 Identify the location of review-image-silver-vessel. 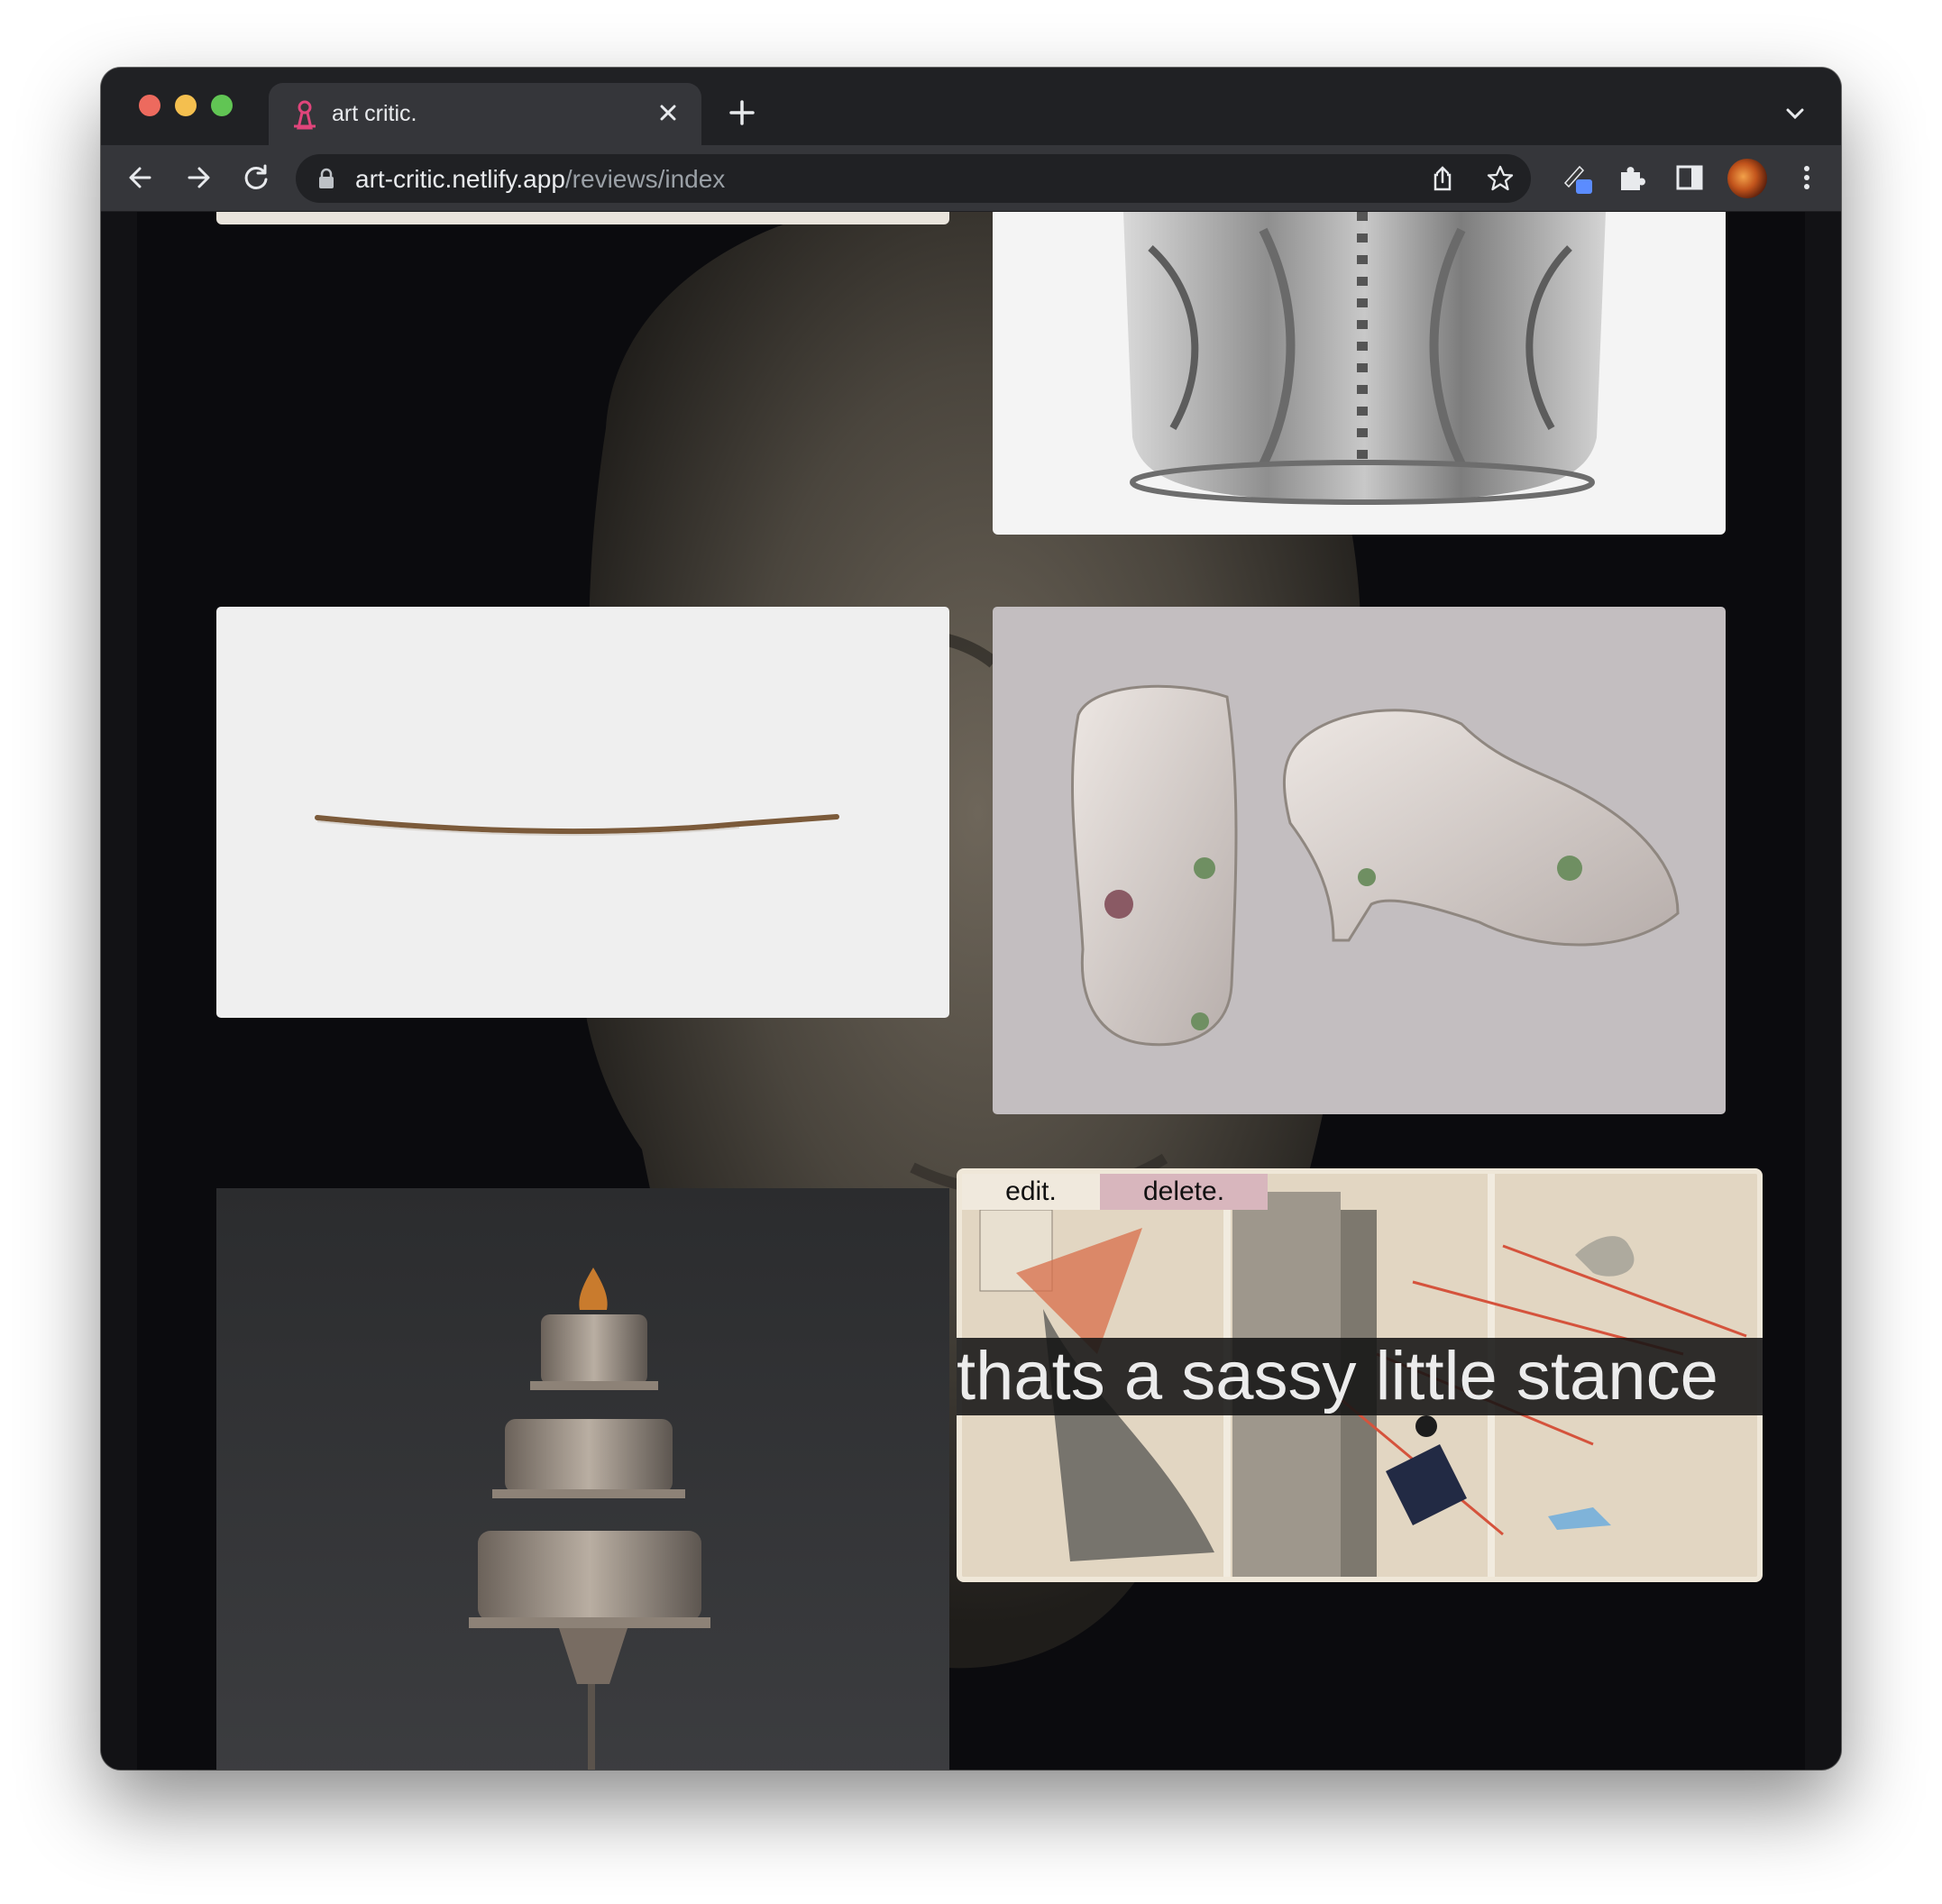
(1359, 373).